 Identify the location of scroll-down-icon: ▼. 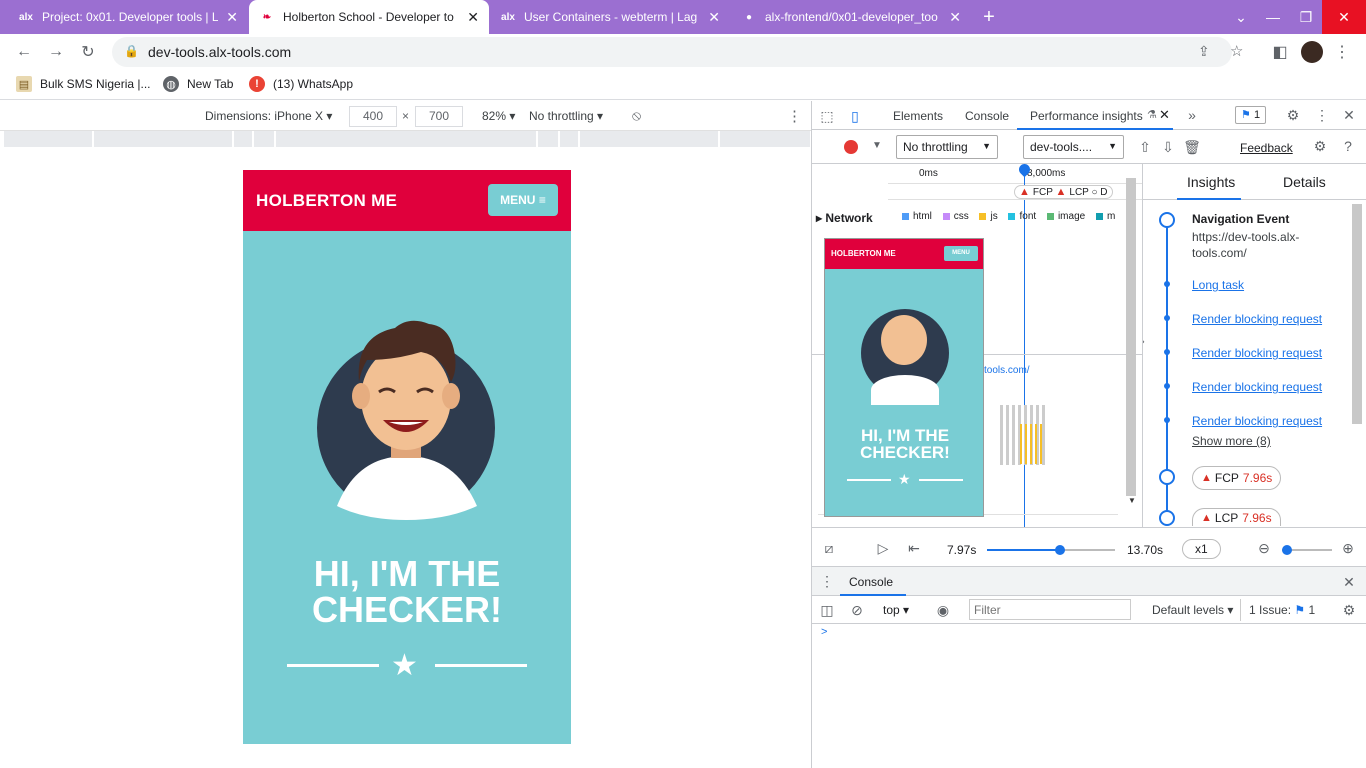
(1132, 500).